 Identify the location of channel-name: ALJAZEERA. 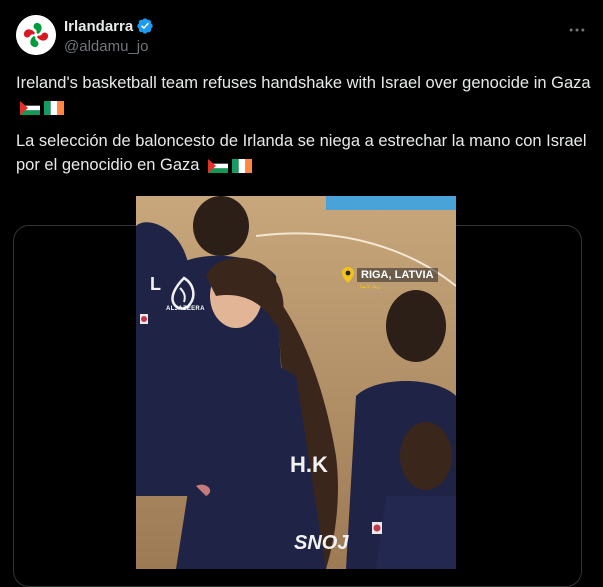
(185, 309).